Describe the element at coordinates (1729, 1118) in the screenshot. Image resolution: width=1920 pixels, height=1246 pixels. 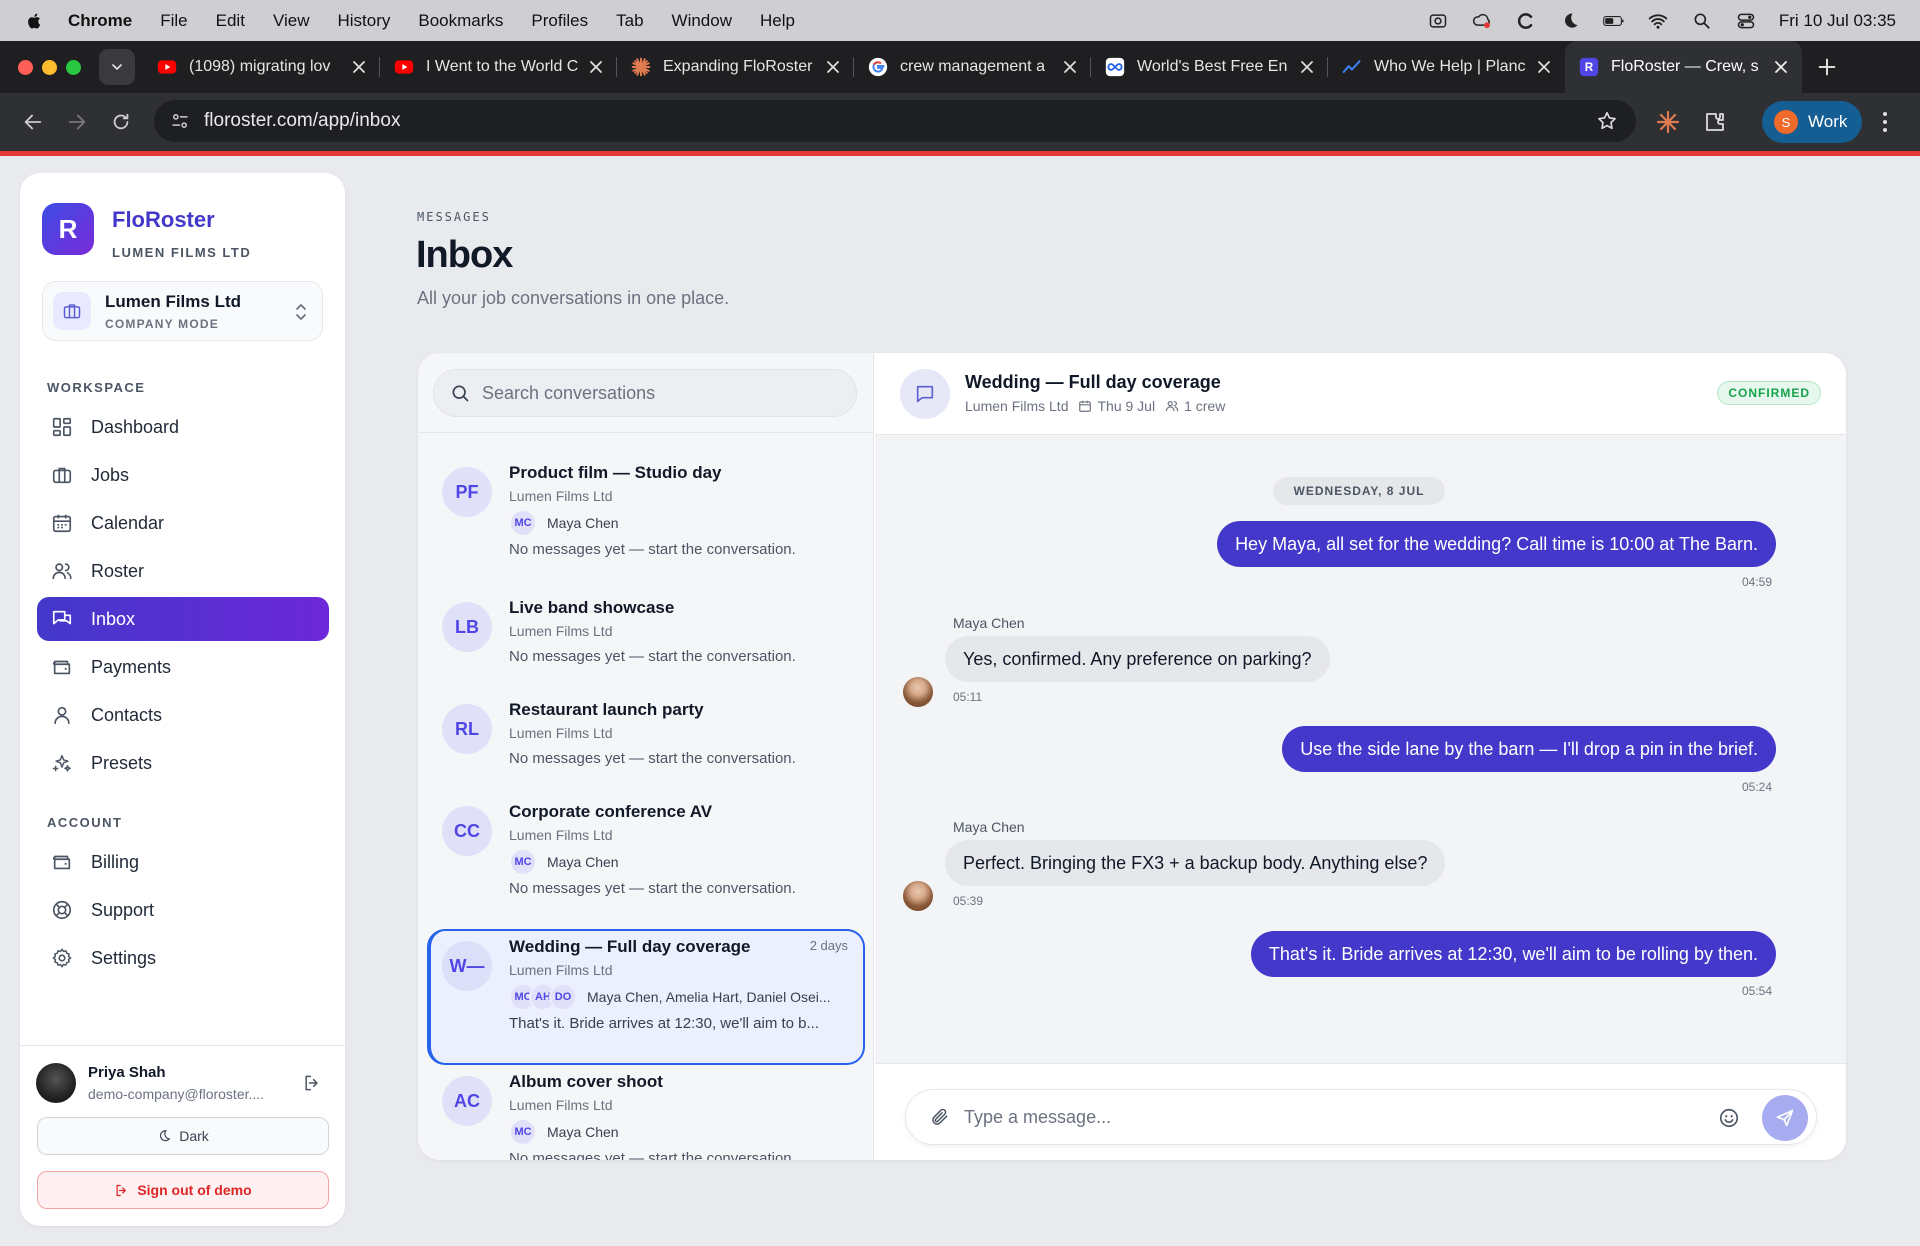
I see `emoji-icon` at that location.